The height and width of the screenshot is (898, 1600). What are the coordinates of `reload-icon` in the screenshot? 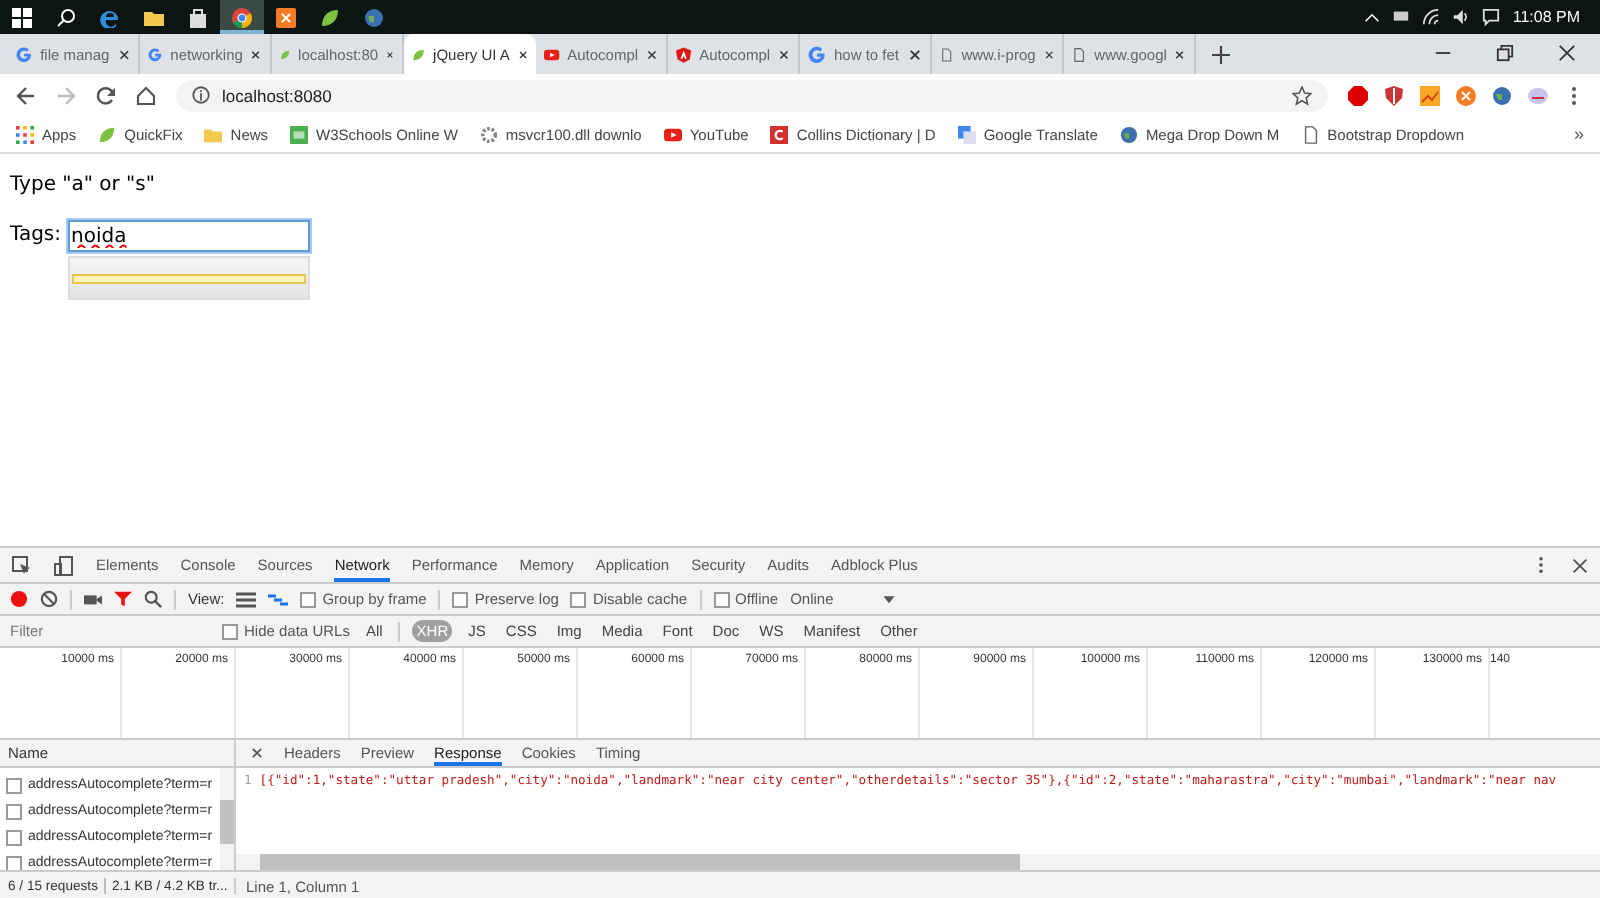 It's located at (106, 95).